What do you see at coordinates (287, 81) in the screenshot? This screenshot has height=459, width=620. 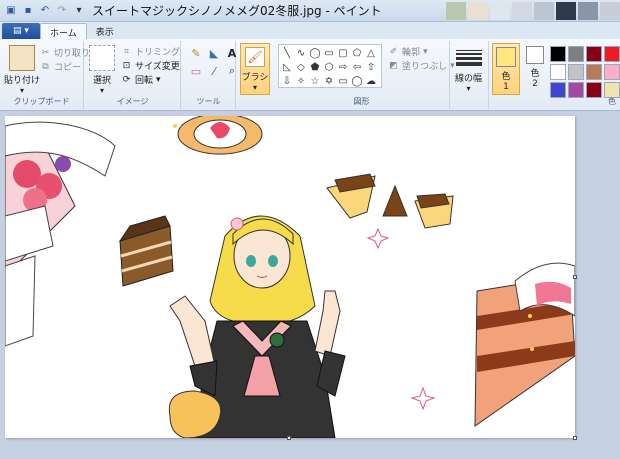 I see `down-arrow-shape-icon: ⇩` at bounding box center [287, 81].